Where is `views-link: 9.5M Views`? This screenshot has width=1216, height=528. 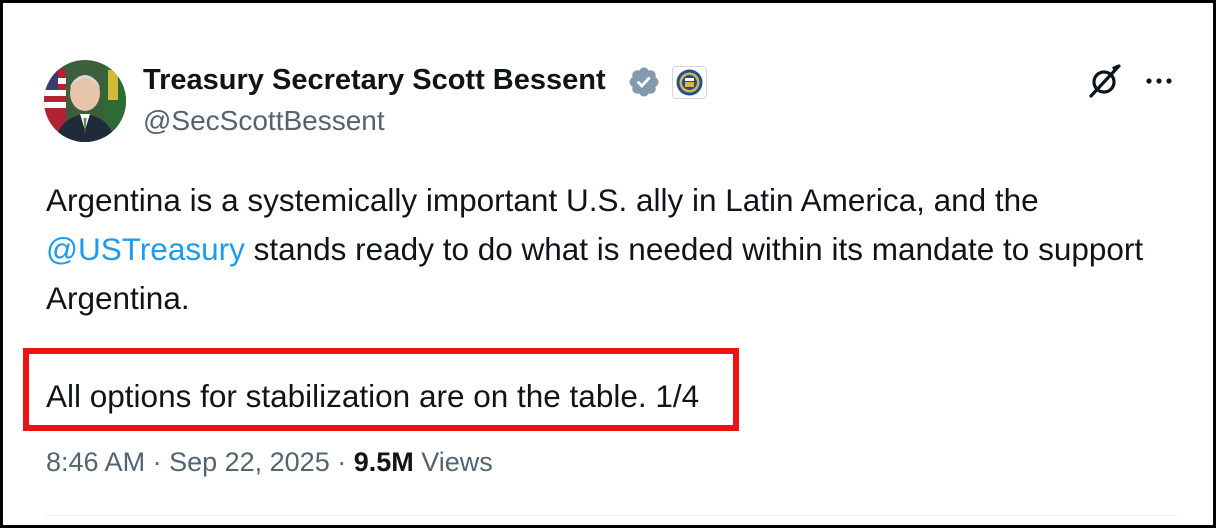 views-link: 9.5M Views is located at coordinates (423, 462).